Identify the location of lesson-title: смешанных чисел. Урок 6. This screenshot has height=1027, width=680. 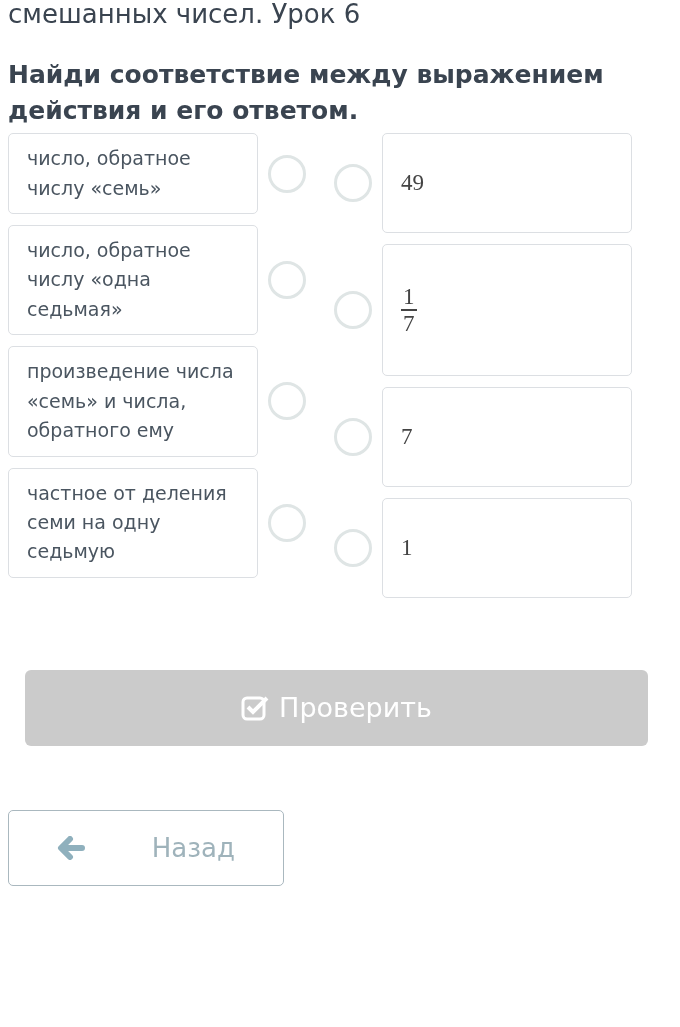
(185, 14).